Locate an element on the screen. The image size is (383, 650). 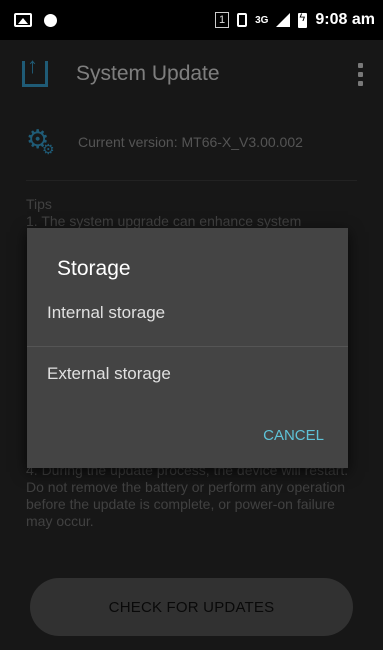
dialog-title: Storage is located at coordinates (94, 268).